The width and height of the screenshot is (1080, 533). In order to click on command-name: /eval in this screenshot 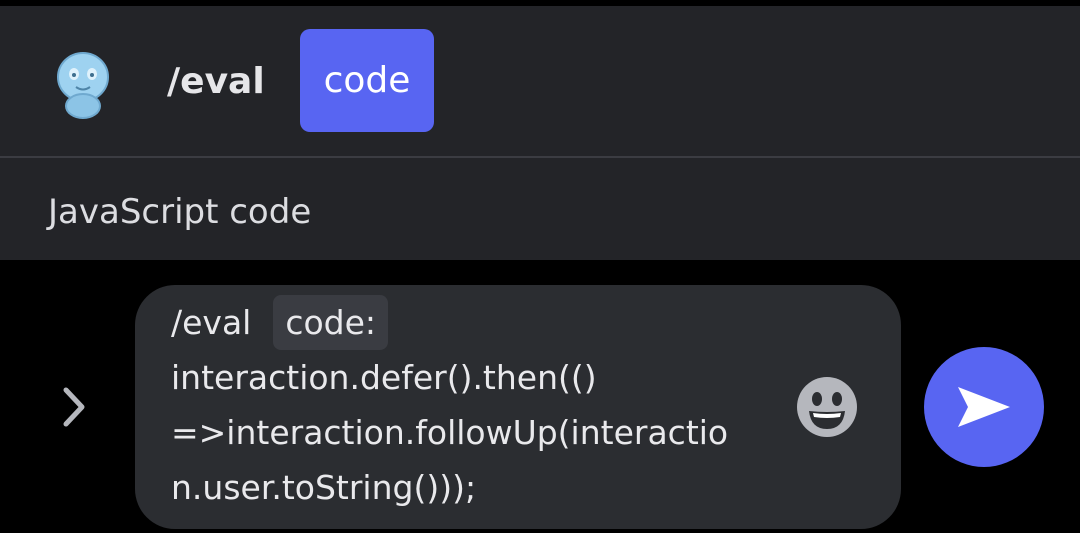, I will do `click(216, 81)`.